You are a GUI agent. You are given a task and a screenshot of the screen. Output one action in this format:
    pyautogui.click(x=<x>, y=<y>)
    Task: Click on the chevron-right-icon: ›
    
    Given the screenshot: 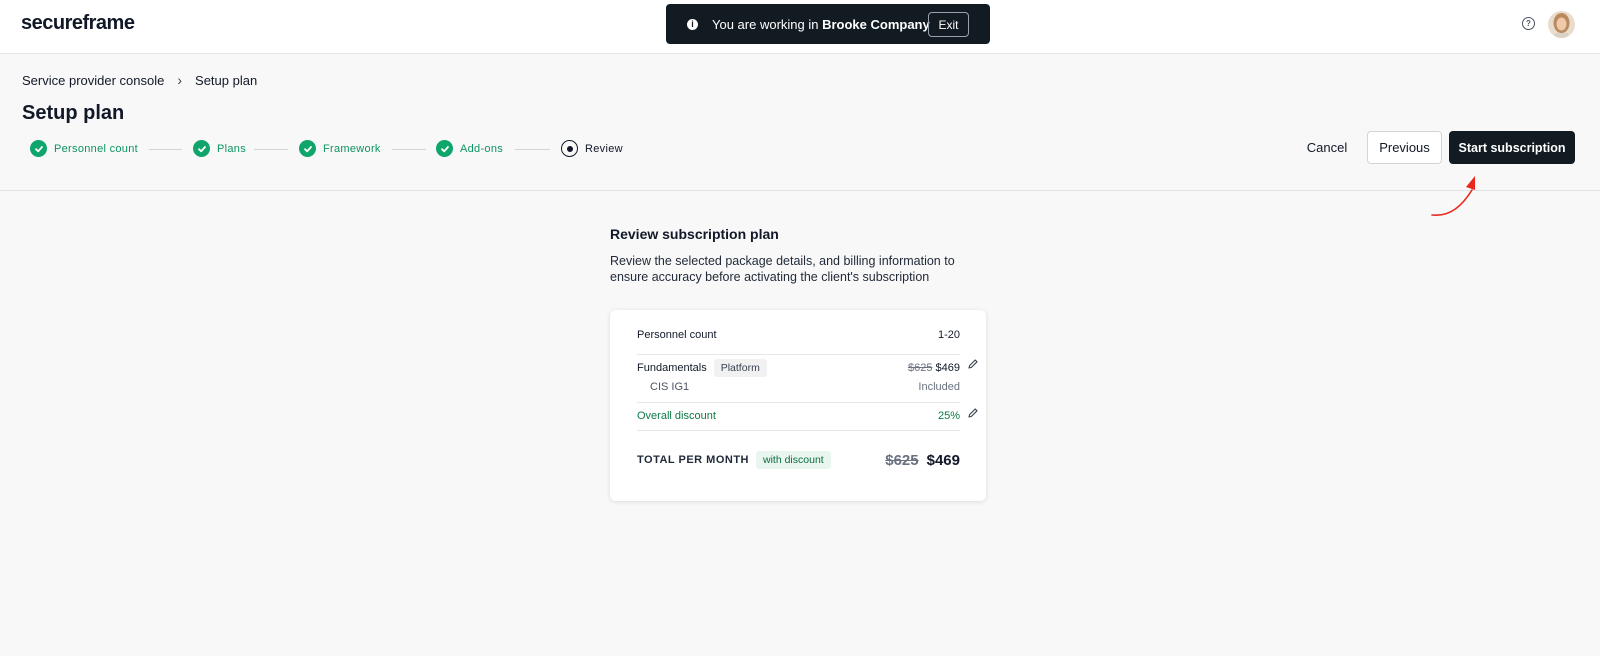 What is the action you would take?
    pyautogui.click(x=180, y=80)
    